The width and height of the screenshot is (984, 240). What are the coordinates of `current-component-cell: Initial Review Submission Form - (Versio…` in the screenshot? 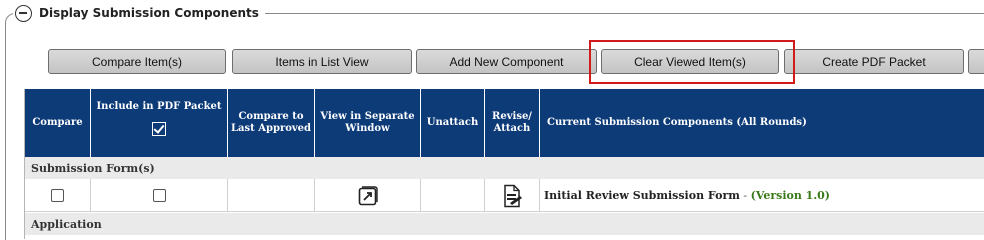 It's located at (762, 195).